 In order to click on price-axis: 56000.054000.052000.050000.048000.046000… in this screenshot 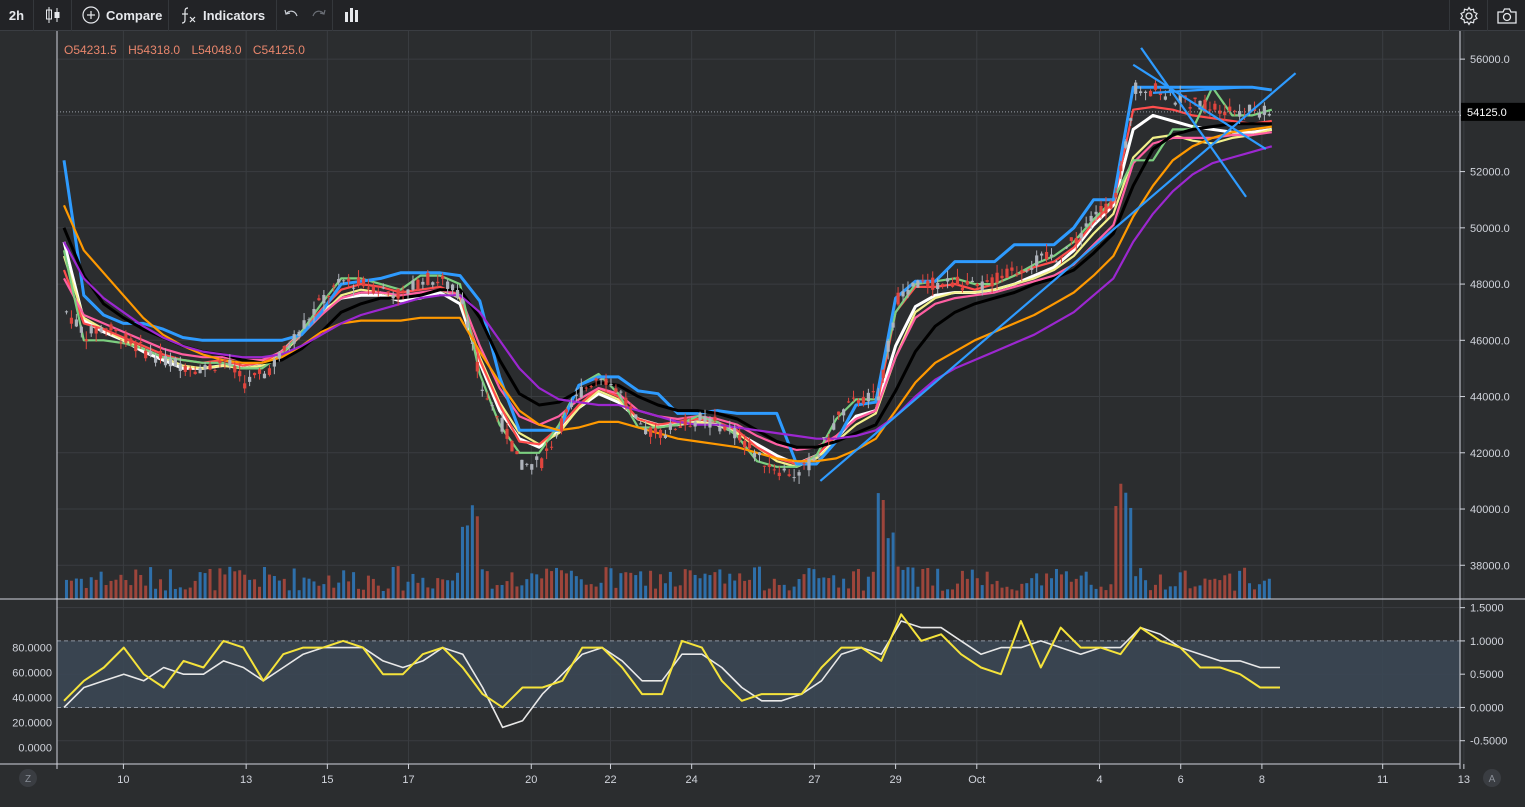, I will do `click(1485, 313)`.